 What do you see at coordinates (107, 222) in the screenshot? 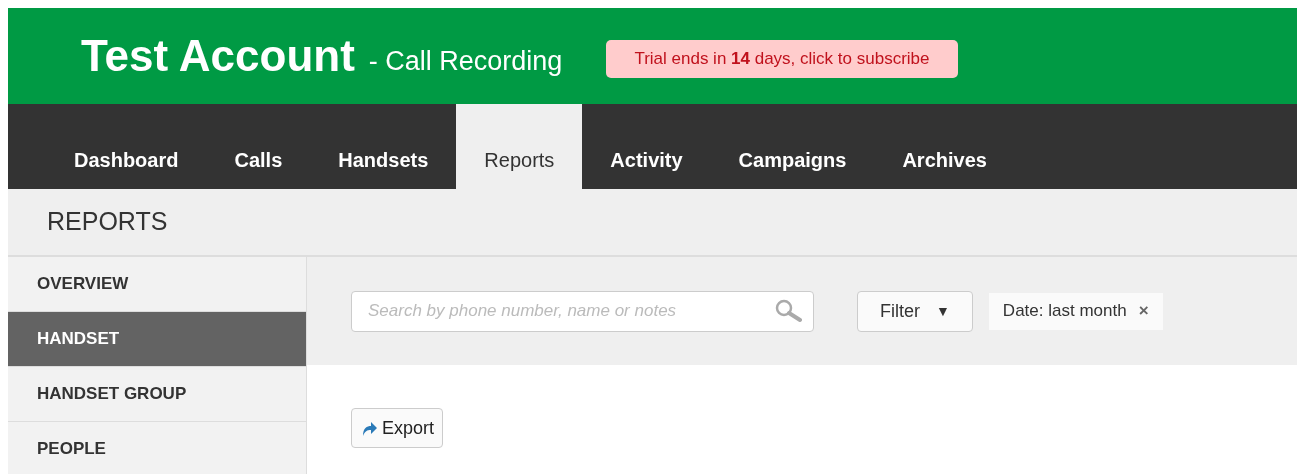
I see `page-title: REPORTS` at bounding box center [107, 222].